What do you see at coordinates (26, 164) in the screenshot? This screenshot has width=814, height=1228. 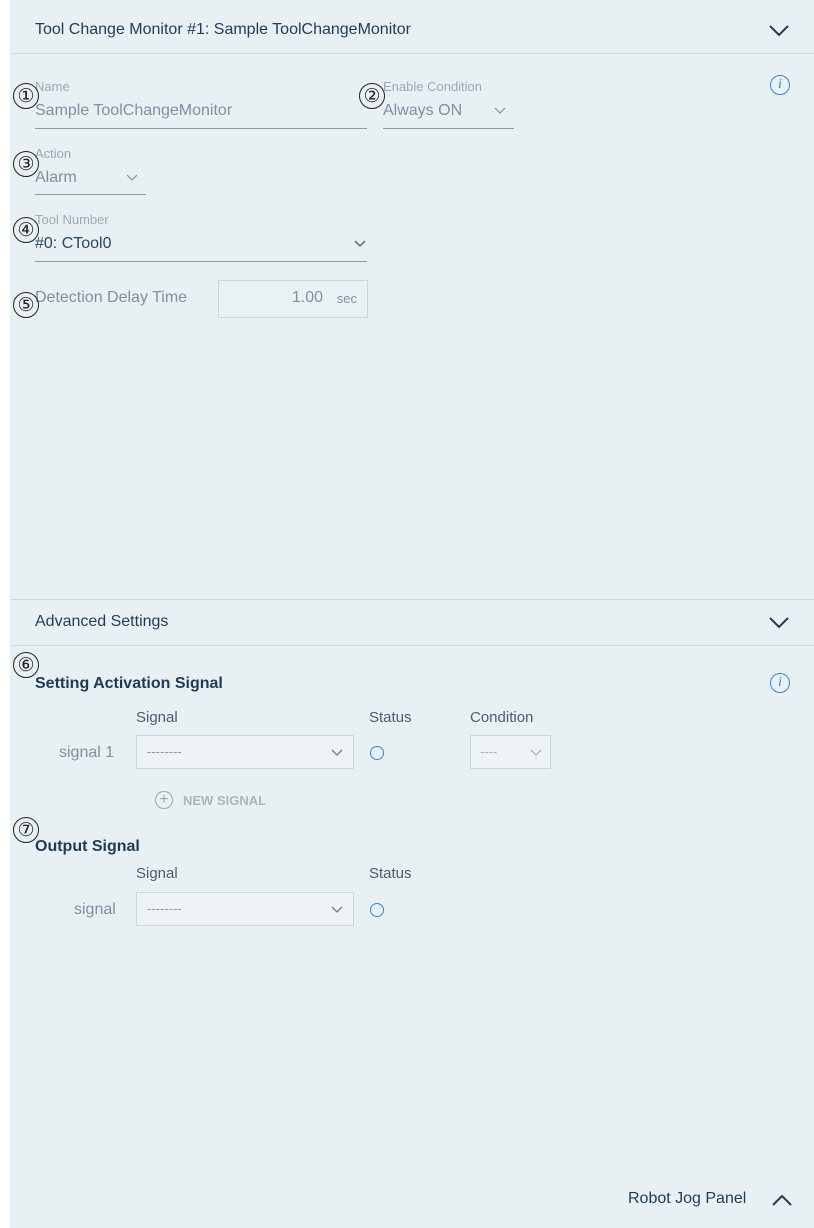 I see `marker-3: ③` at bounding box center [26, 164].